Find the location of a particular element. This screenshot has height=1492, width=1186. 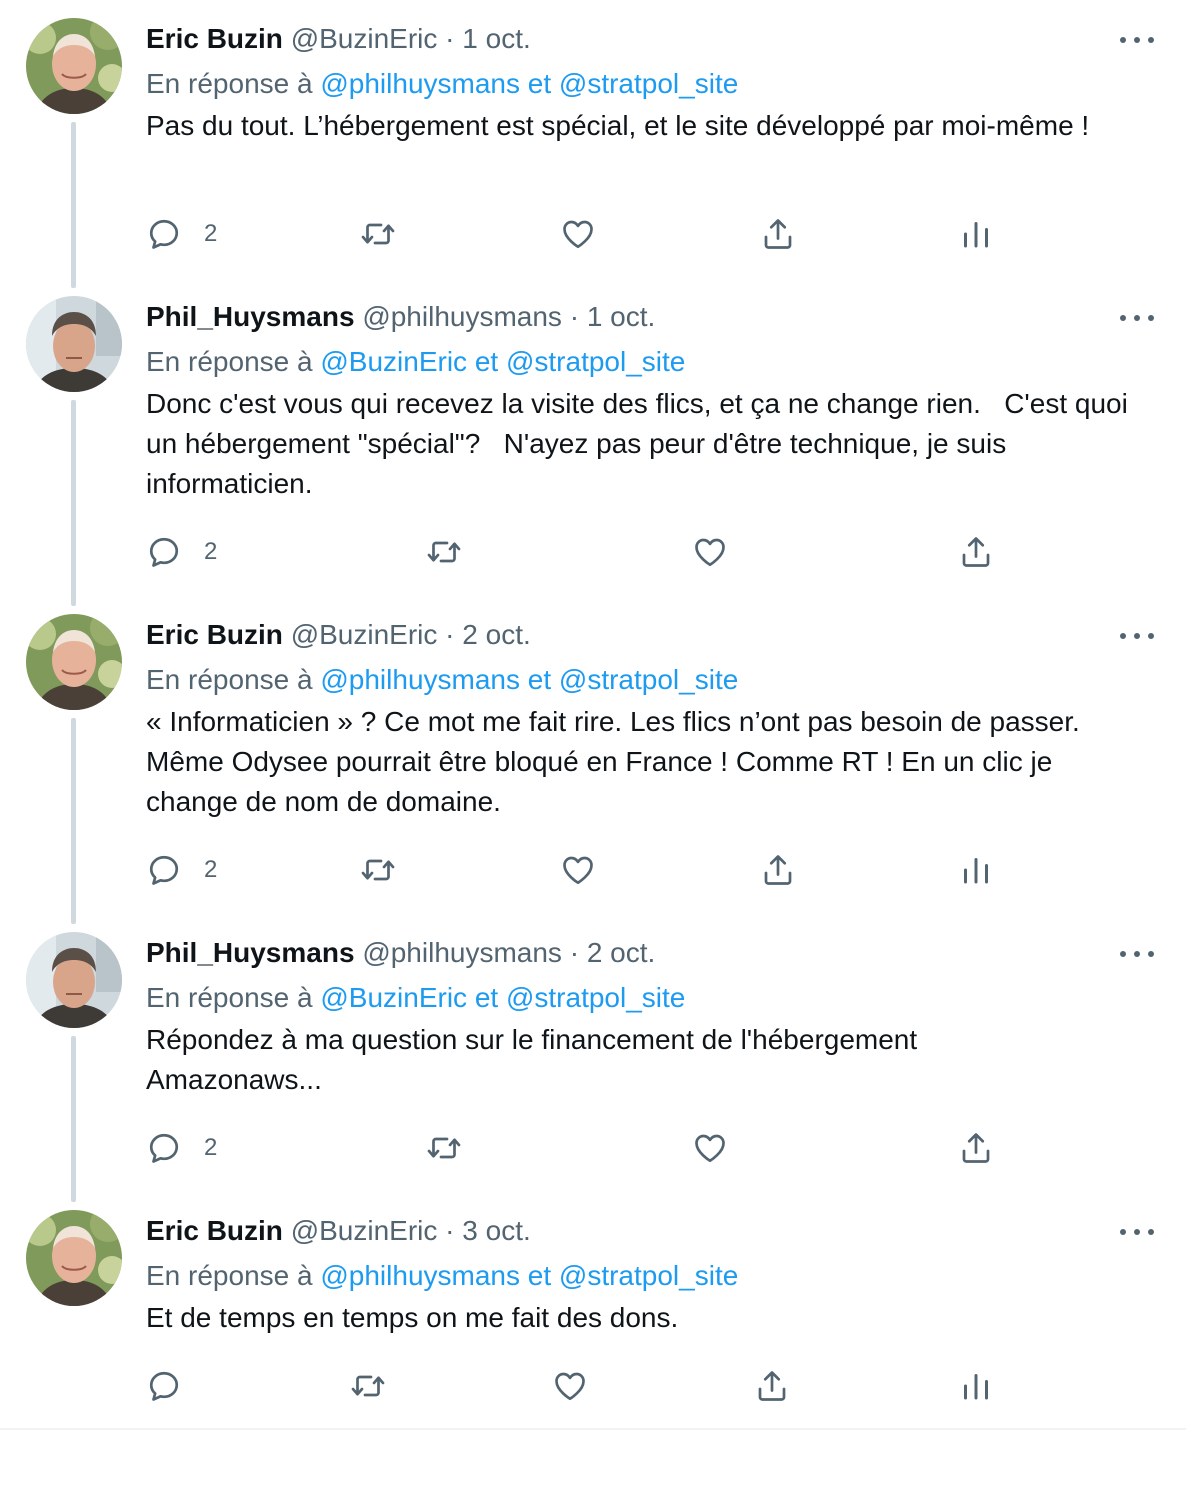

tweet-header: Eric Buzin @BuzinEric · 2 oct. is located at coordinates (651, 636).